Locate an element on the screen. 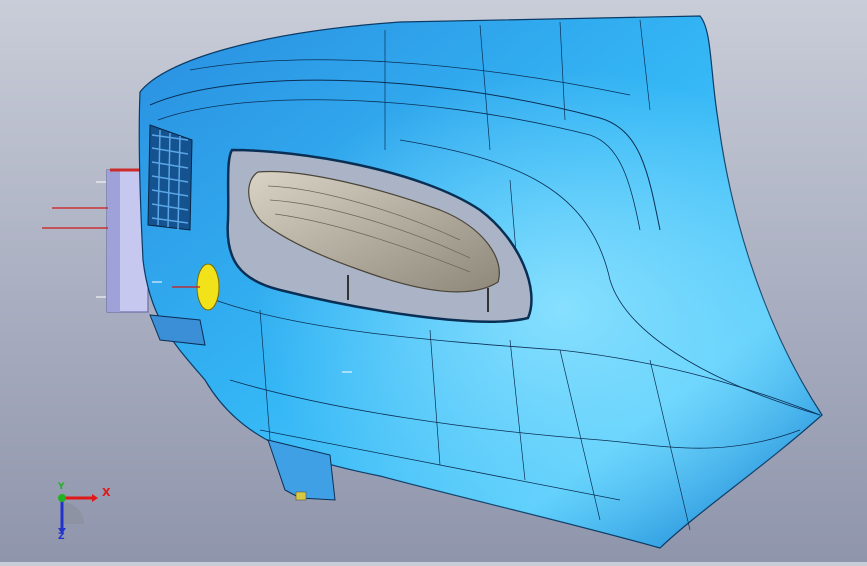 This screenshot has width=867, height=566. grille-mesh is located at coordinates (170, 177).